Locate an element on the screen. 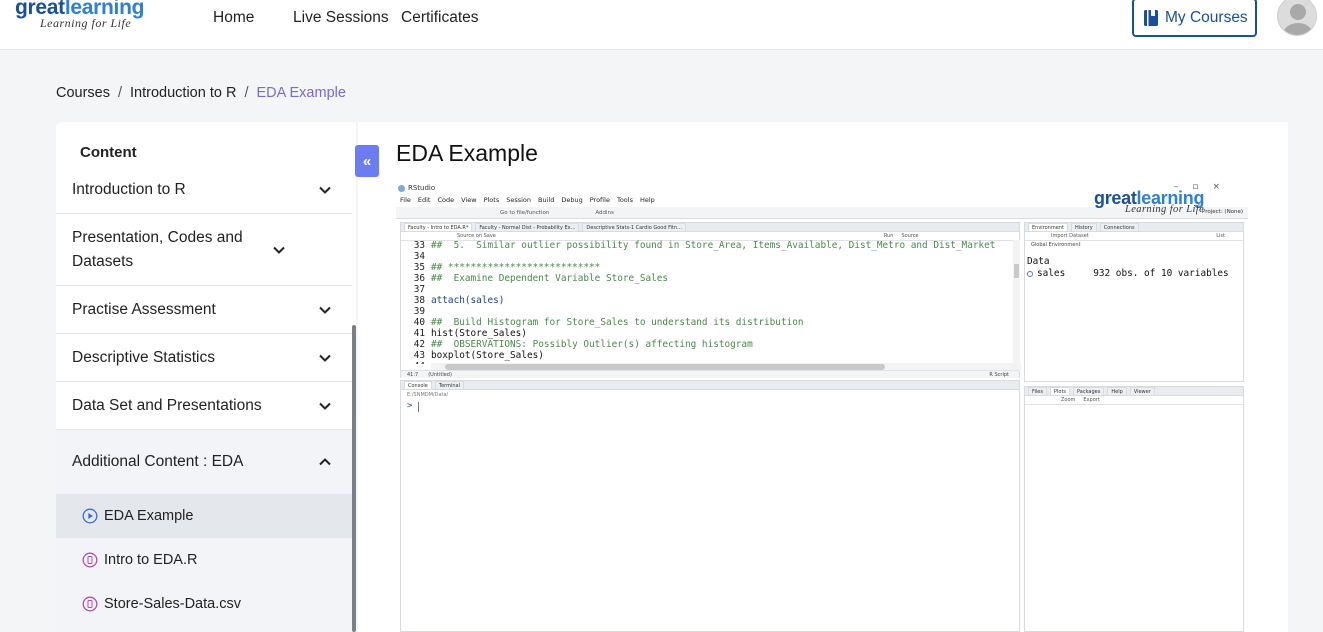 The height and width of the screenshot is (632, 1323). sidebar-section-descriptive-statistics: Descriptive Statistics is located at coordinates (204, 358).